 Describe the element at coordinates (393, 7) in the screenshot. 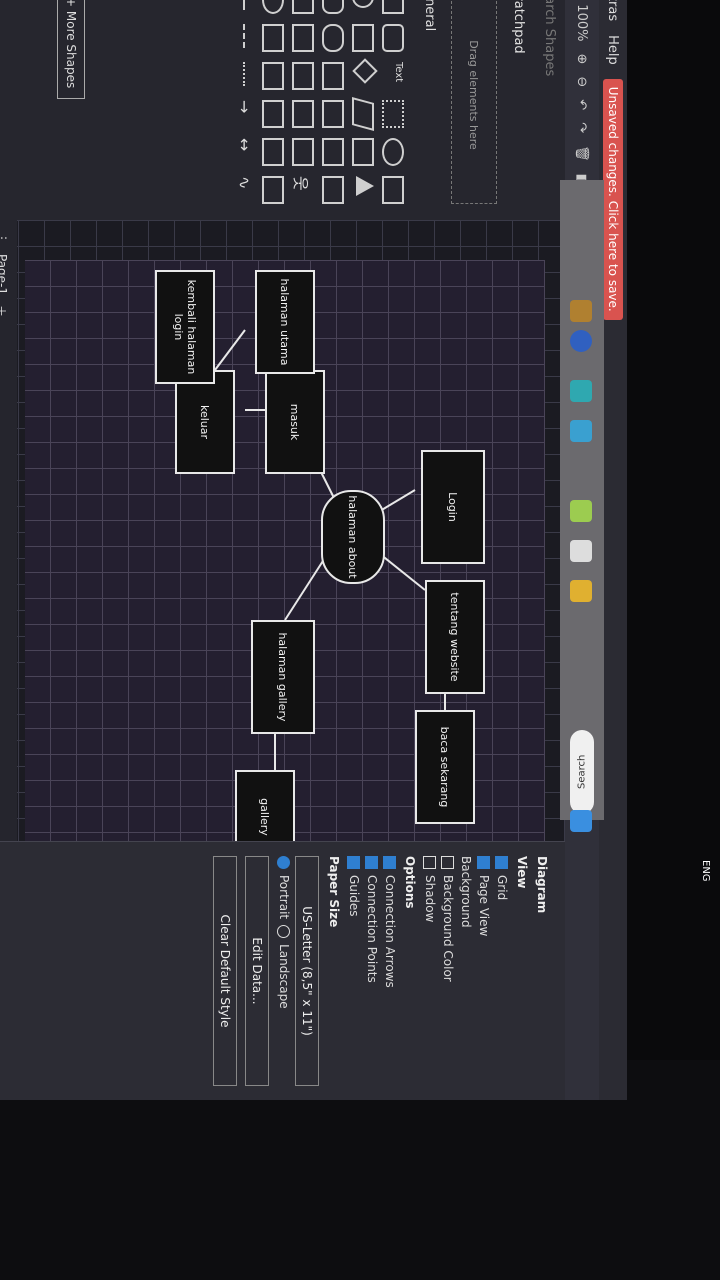

I see `shape-rectangle` at that location.